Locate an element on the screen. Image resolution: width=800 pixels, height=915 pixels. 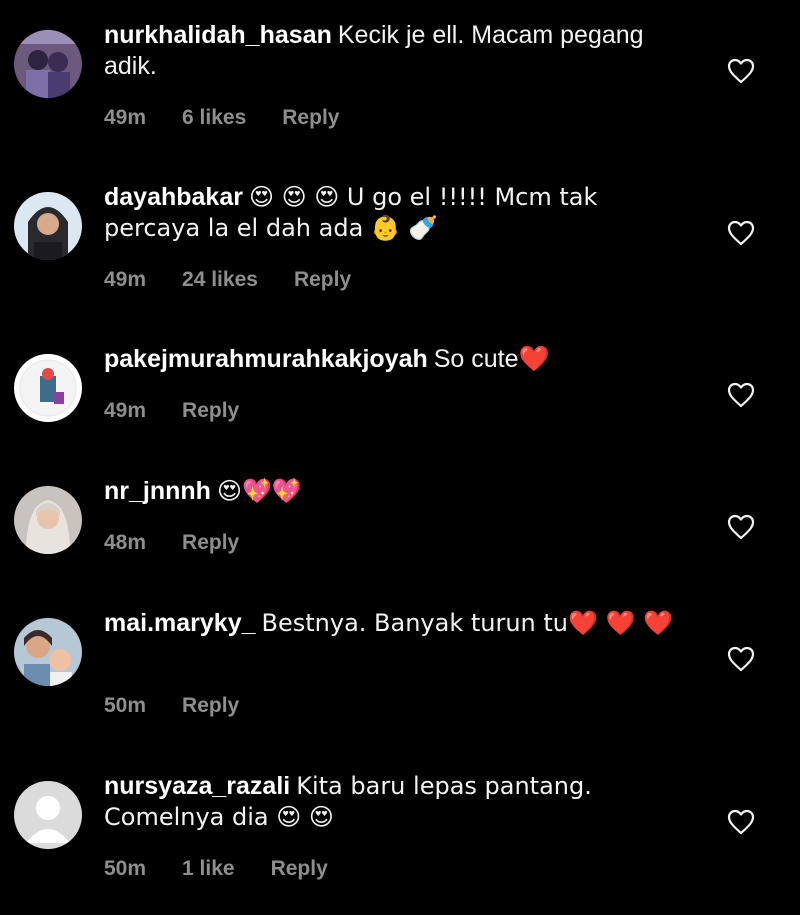
comment-content: Bestnya. Banyak turun tu❤️ ❤️ ❤️ is located at coordinates (467, 623).